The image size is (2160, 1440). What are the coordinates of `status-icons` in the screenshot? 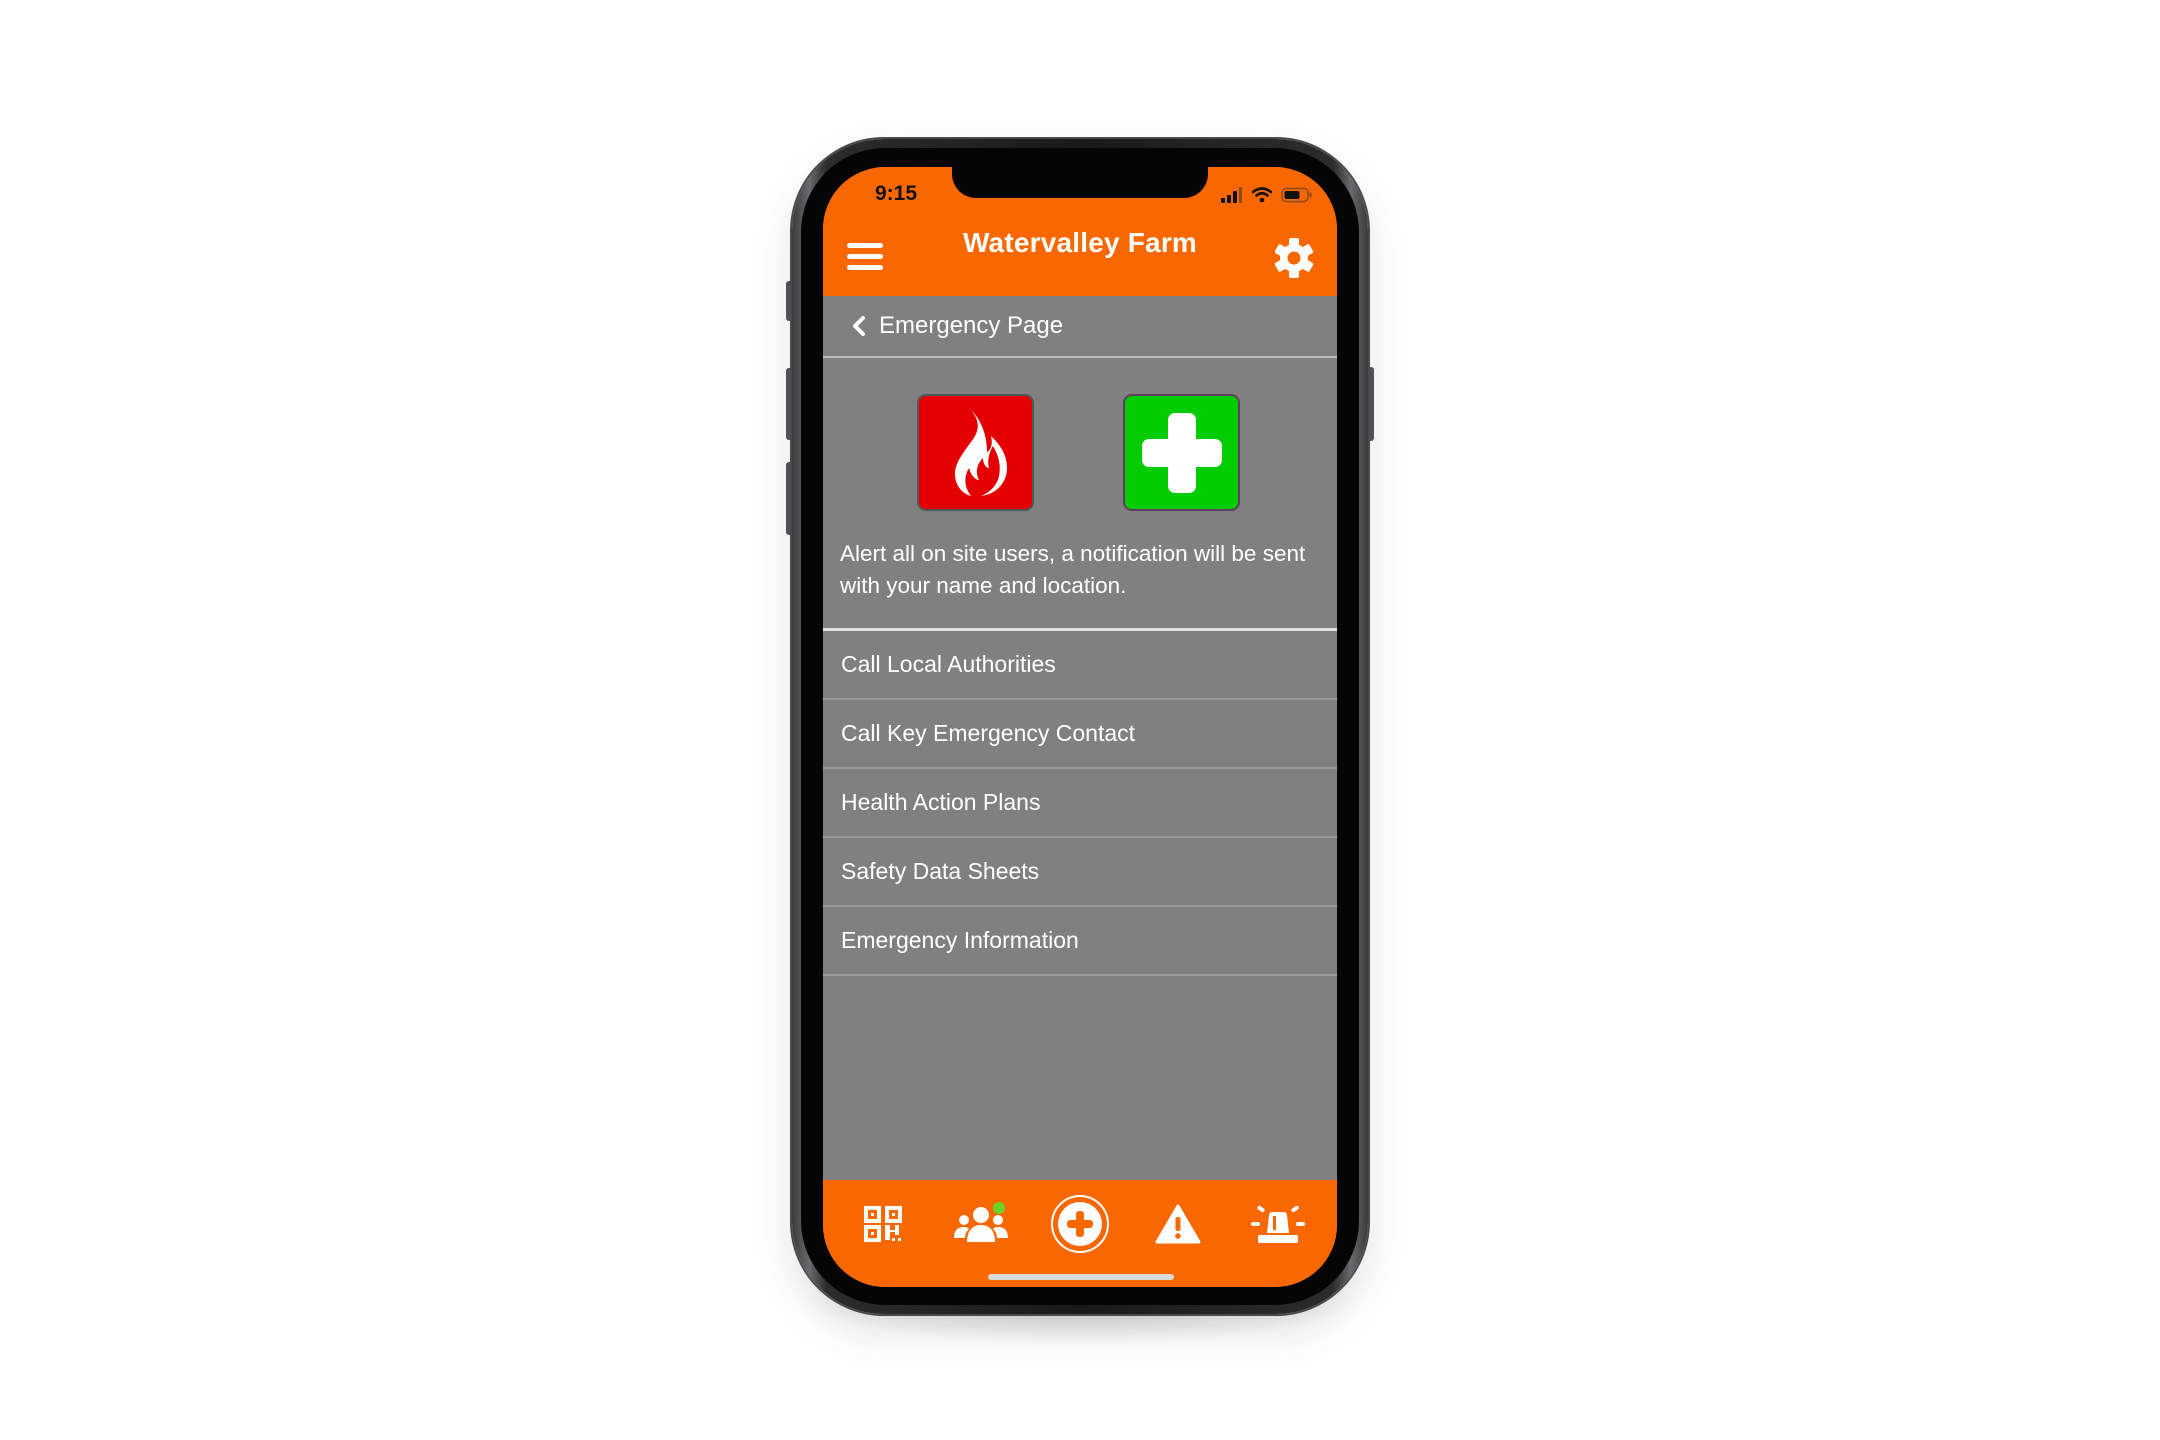 It's located at (1267, 195).